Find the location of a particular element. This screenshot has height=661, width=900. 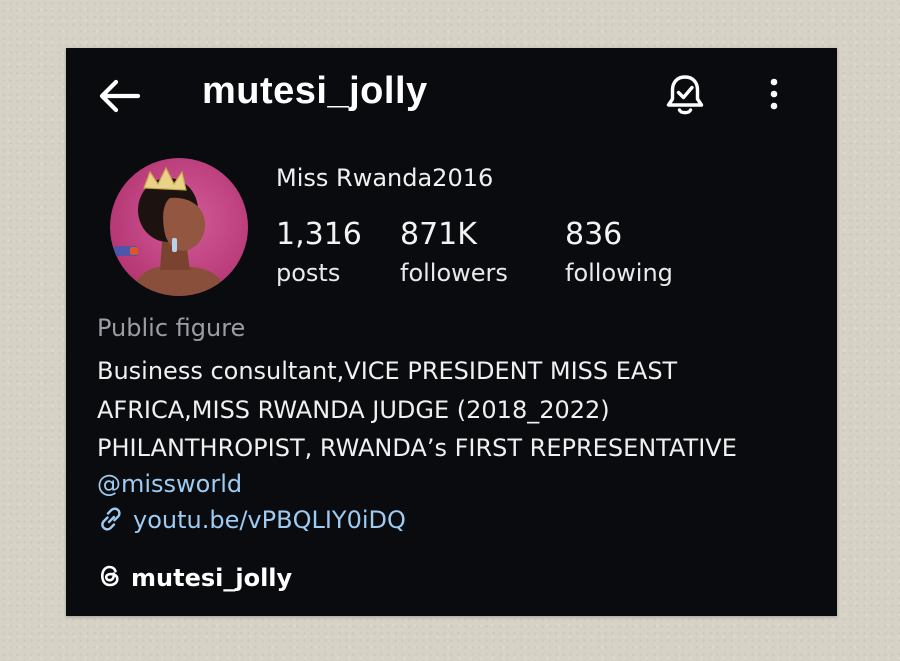

notifications-button is located at coordinates (685, 95).